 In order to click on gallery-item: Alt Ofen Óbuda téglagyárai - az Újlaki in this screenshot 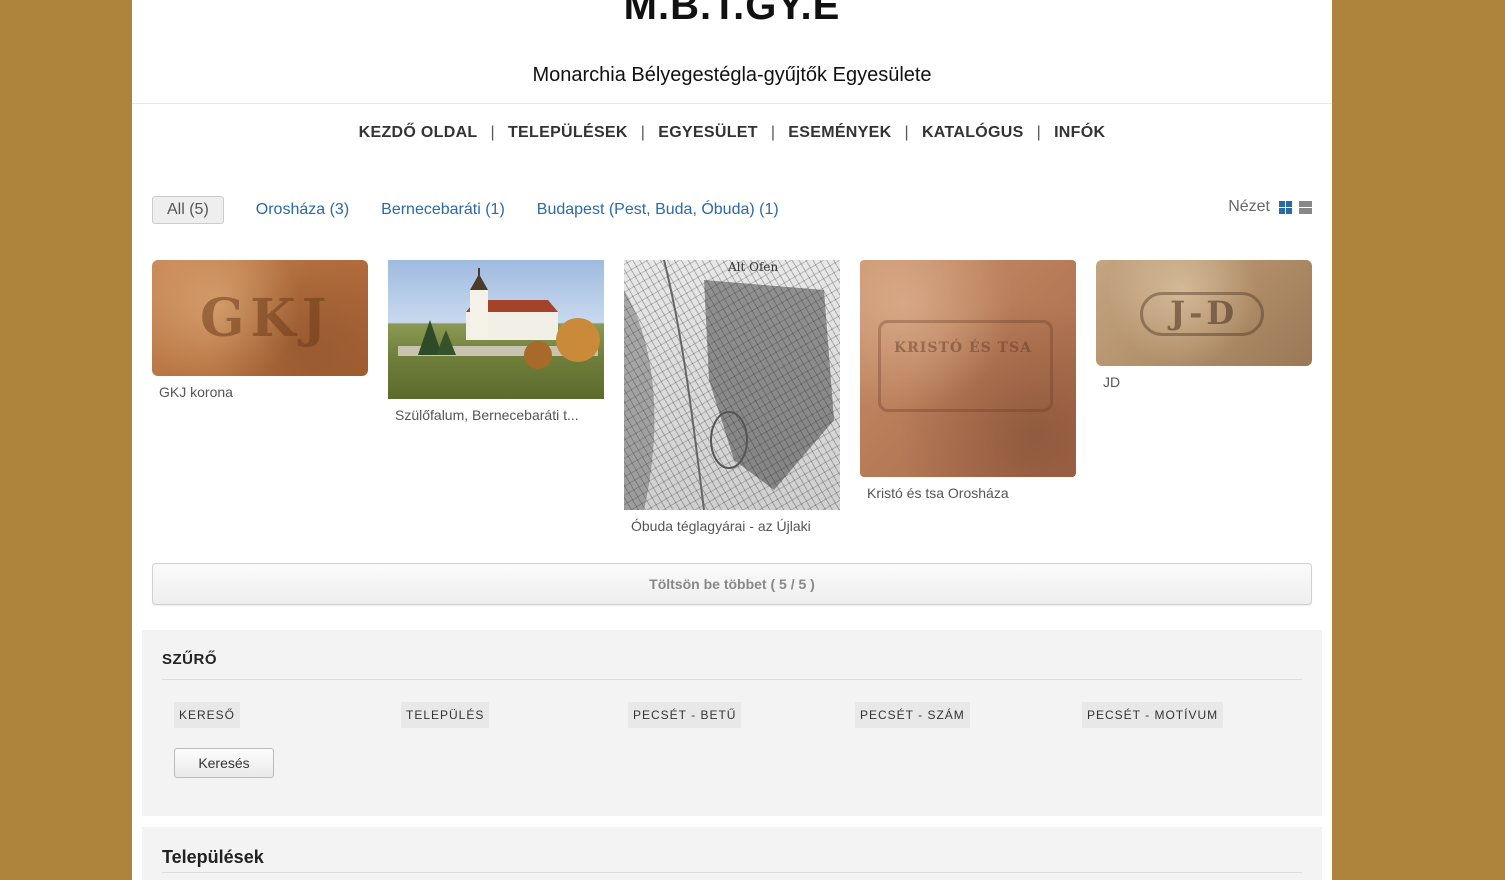, I will do `click(732, 397)`.